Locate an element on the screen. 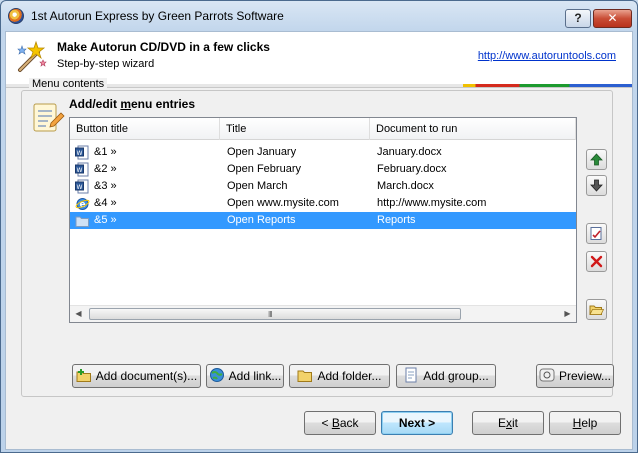 This screenshot has height=453, width=638. move-up-button is located at coordinates (596, 159).